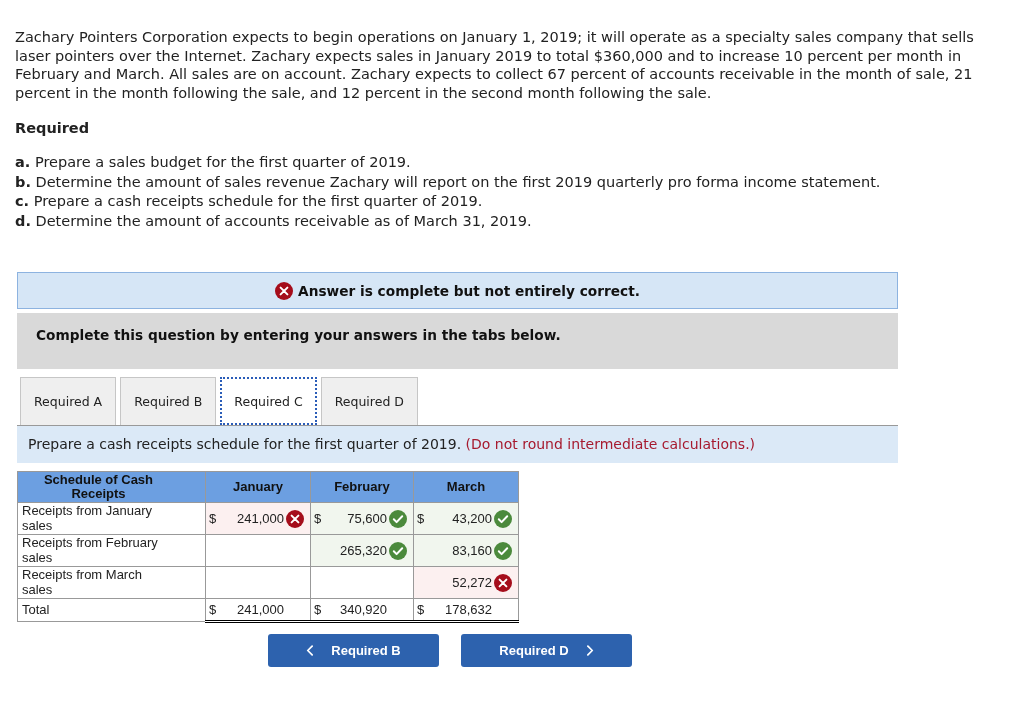 The height and width of the screenshot is (701, 1024). I want to click on row-label: Receipts from January sales, so click(111, 518).